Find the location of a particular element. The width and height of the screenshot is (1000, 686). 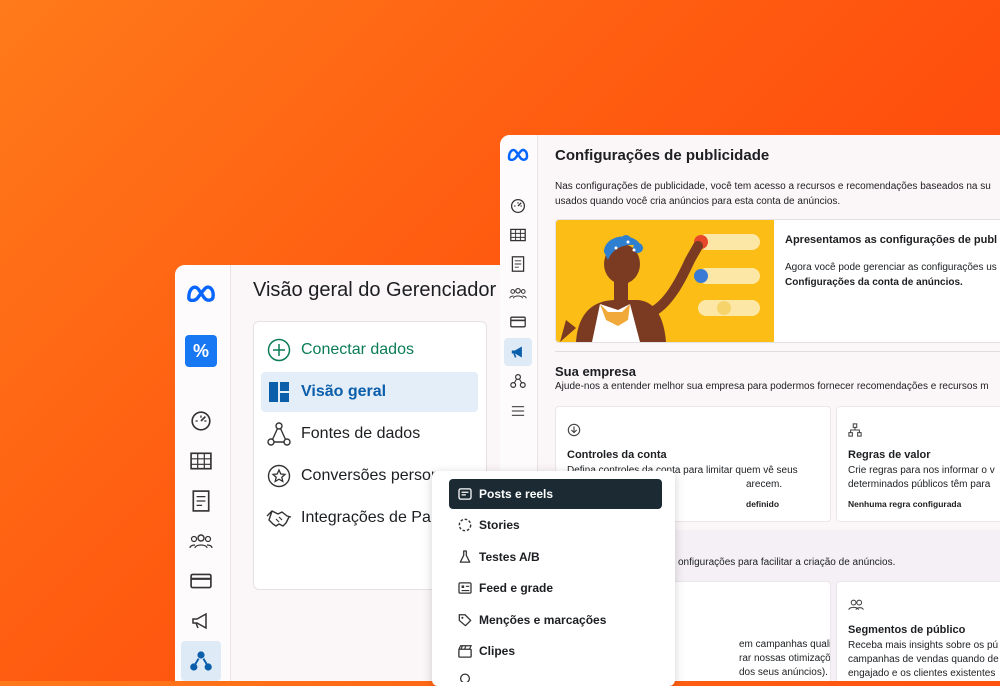

side-rail: % is located at coordinates (203, 473).